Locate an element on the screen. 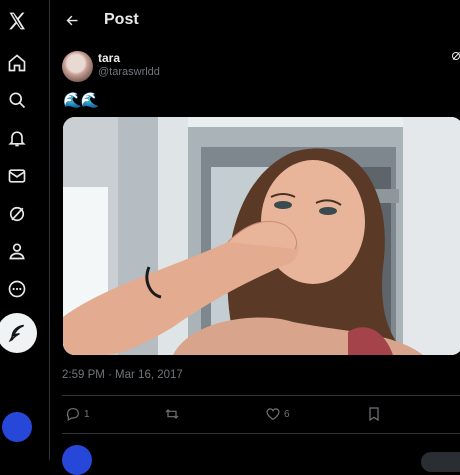  page-title: Post is located at coordinates (121, 19).